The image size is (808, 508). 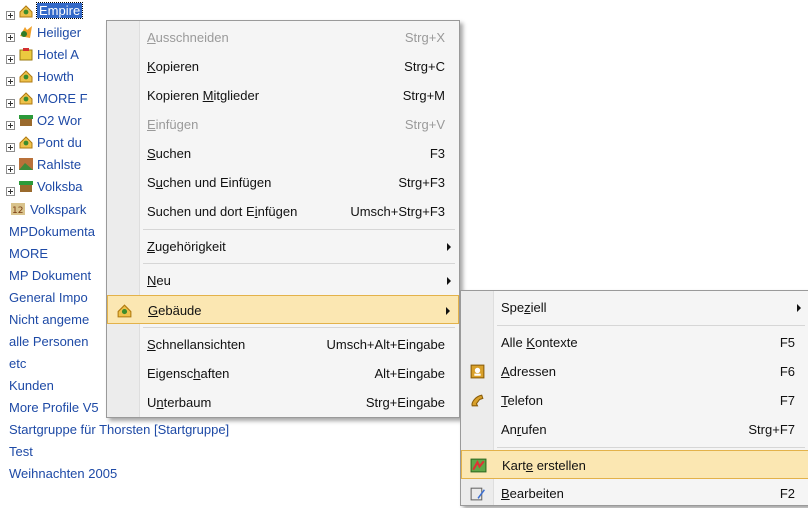 What do you see at coordinates (477, 494) in the screenshot?
I see `edit-icon` at bounding box center [477, 494].